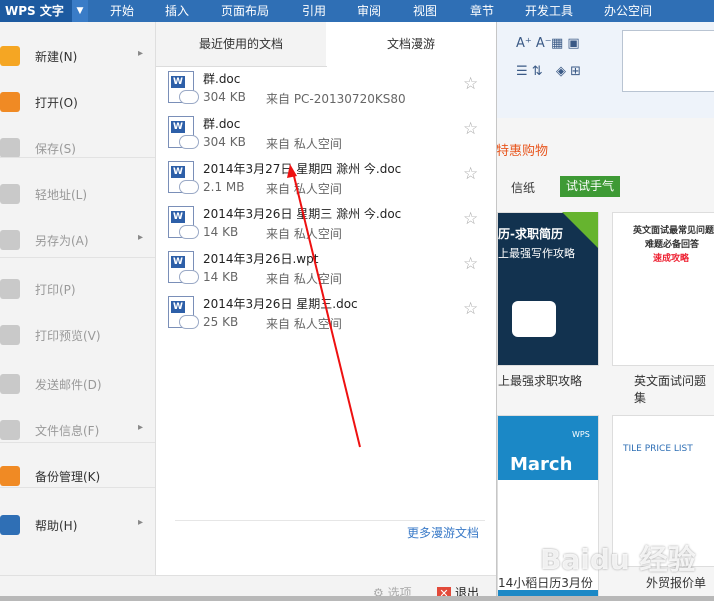  Describe the element at coordinates (357, 598) in the screenshot. I see `horizontal-scrollbar` at that location.